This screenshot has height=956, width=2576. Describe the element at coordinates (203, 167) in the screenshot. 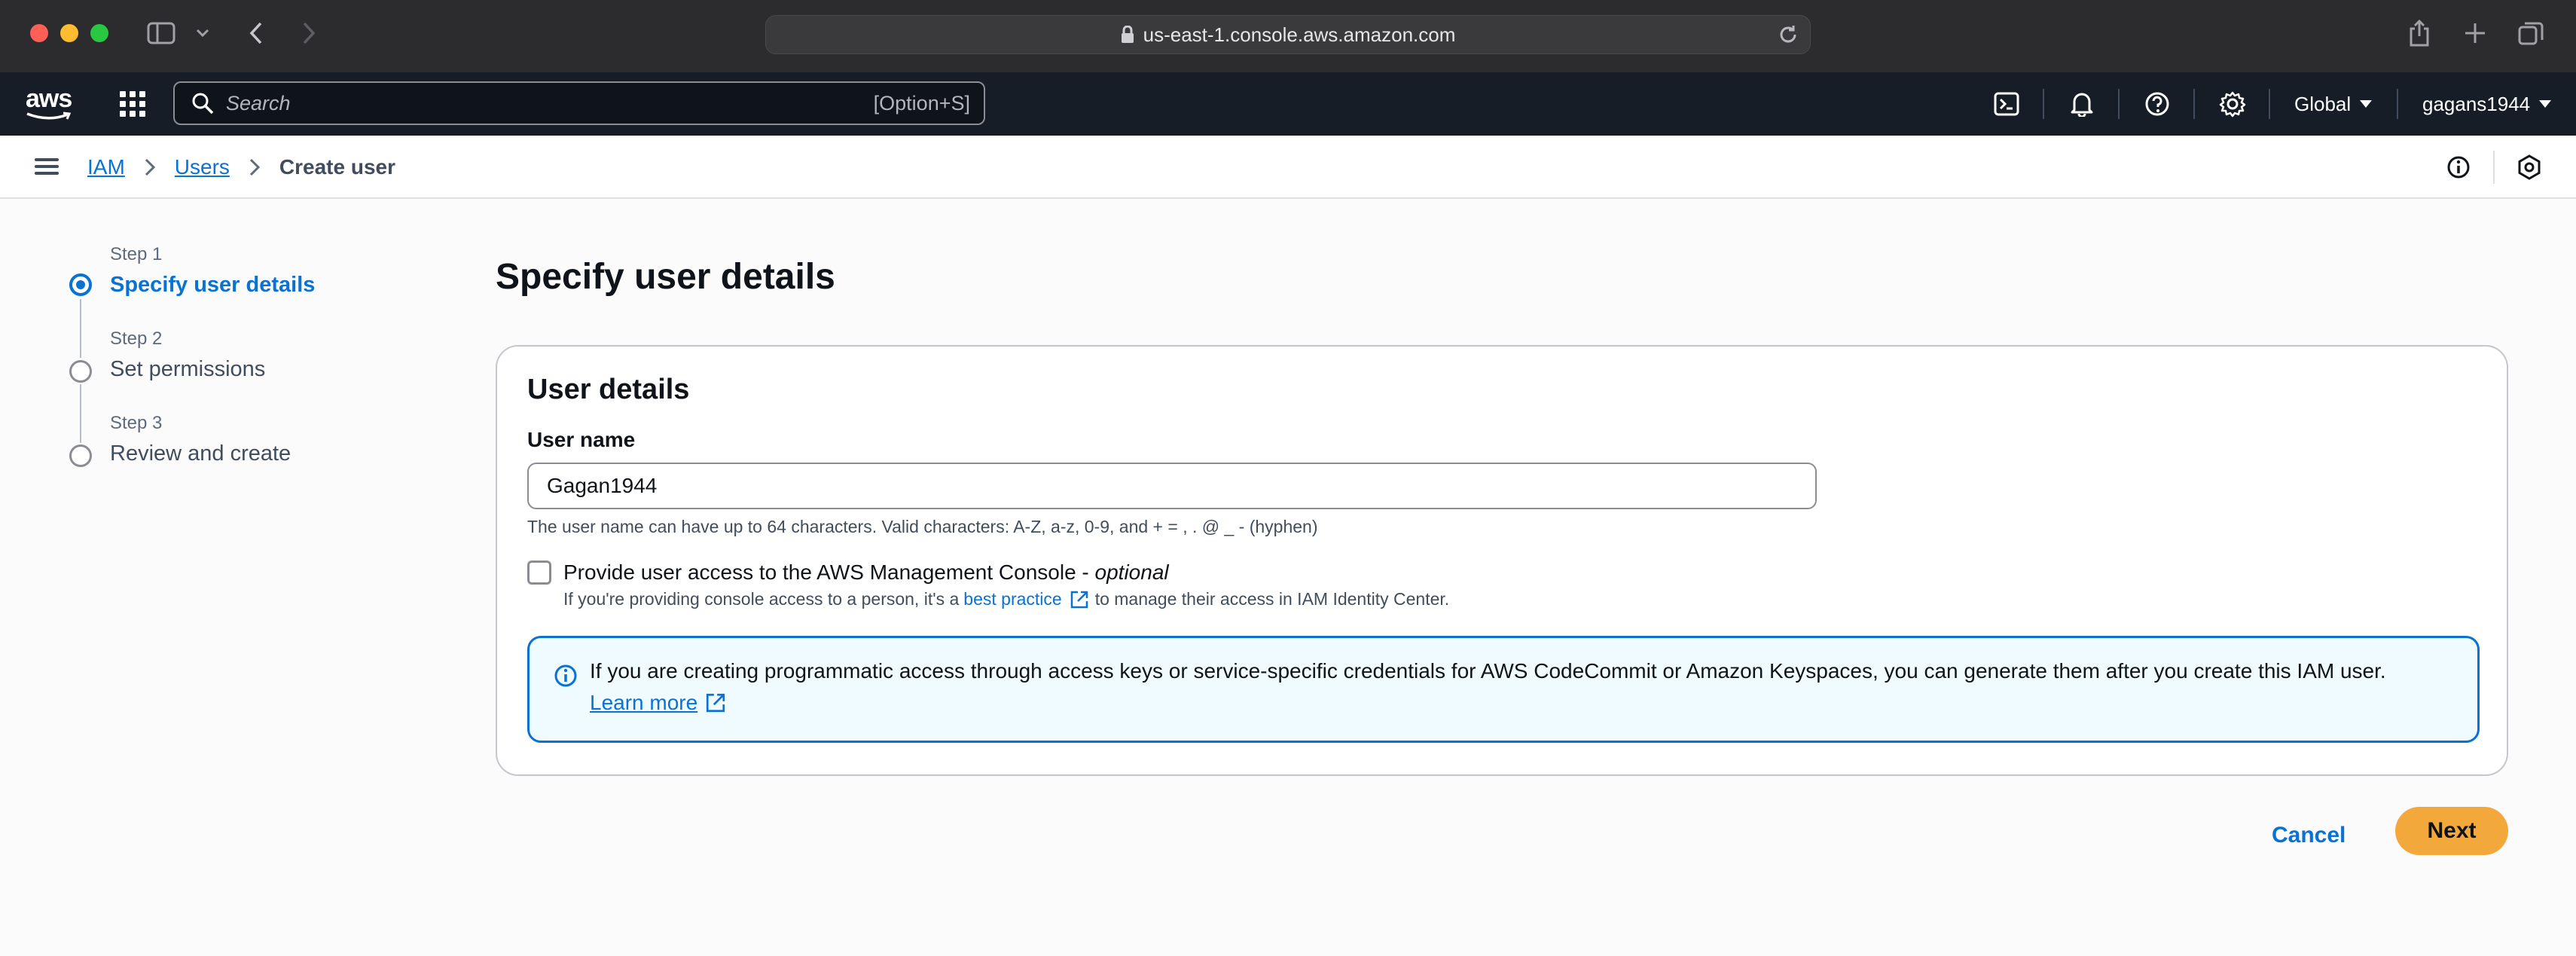

I see `breadcrumb-users: Users` at that location.